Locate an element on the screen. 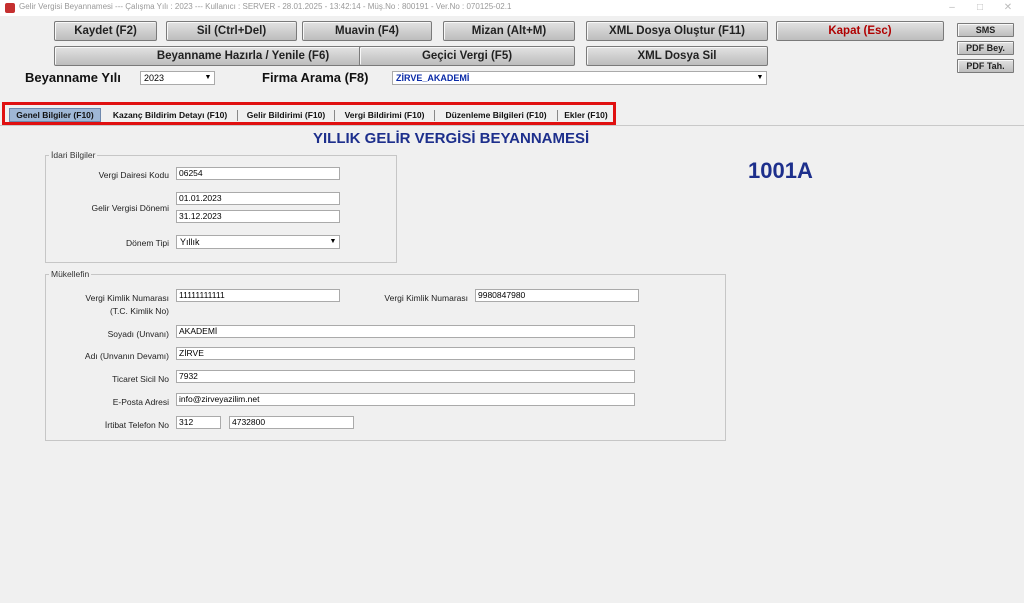 This screenshot has width=1024, height=603. telefon-alan-kodu-field: 312 is located at coordinates (198, 422).